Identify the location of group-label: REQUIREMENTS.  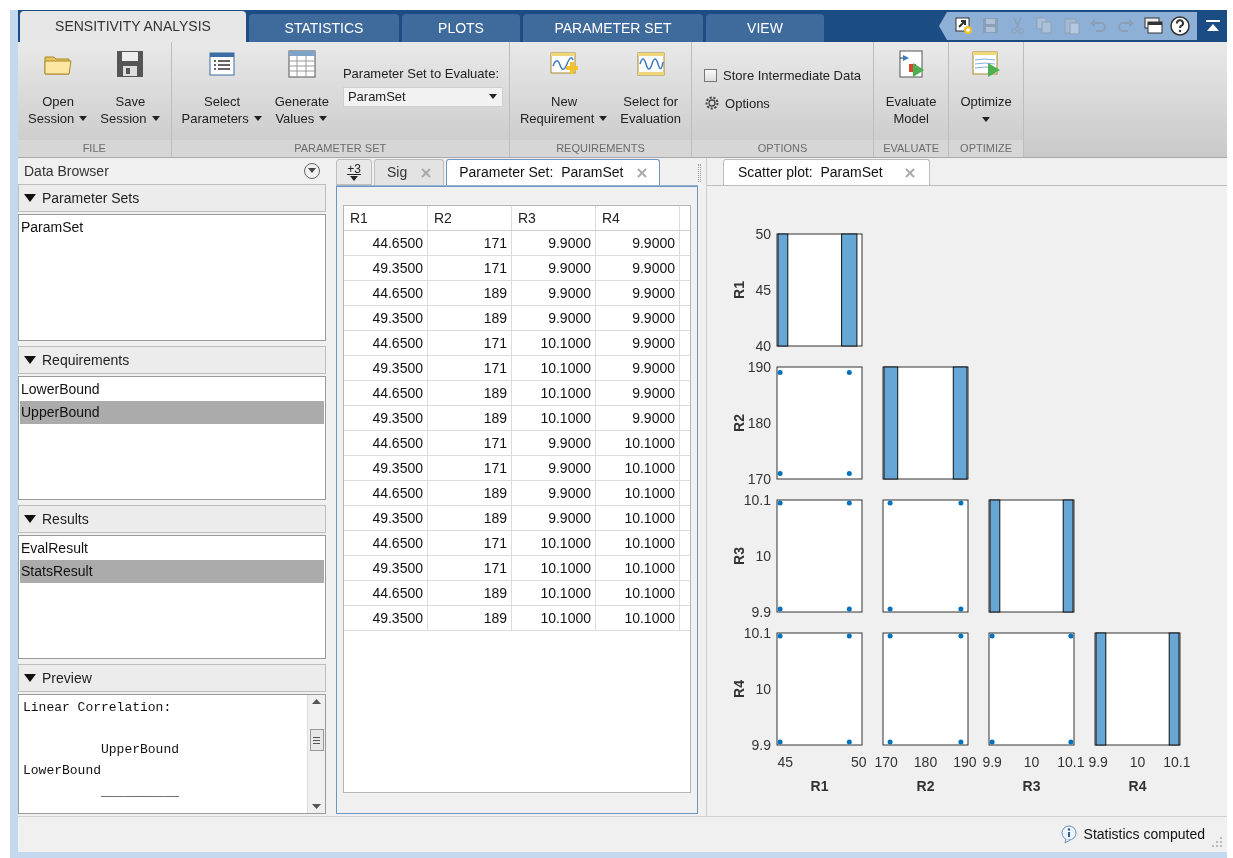
(600, 148).